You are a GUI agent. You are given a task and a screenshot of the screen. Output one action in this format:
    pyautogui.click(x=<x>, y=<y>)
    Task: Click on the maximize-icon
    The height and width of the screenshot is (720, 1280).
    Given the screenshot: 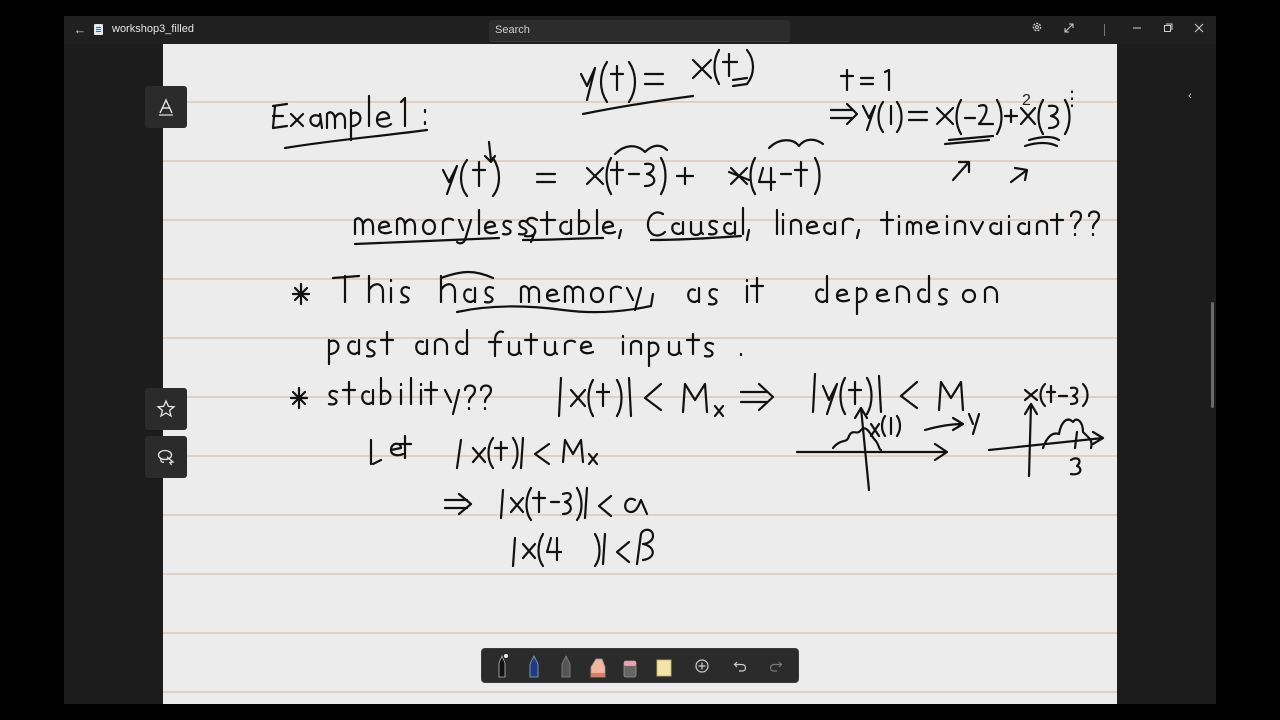 What is the action you would take?
    pyautogui.click(x=1168, y=30)
    